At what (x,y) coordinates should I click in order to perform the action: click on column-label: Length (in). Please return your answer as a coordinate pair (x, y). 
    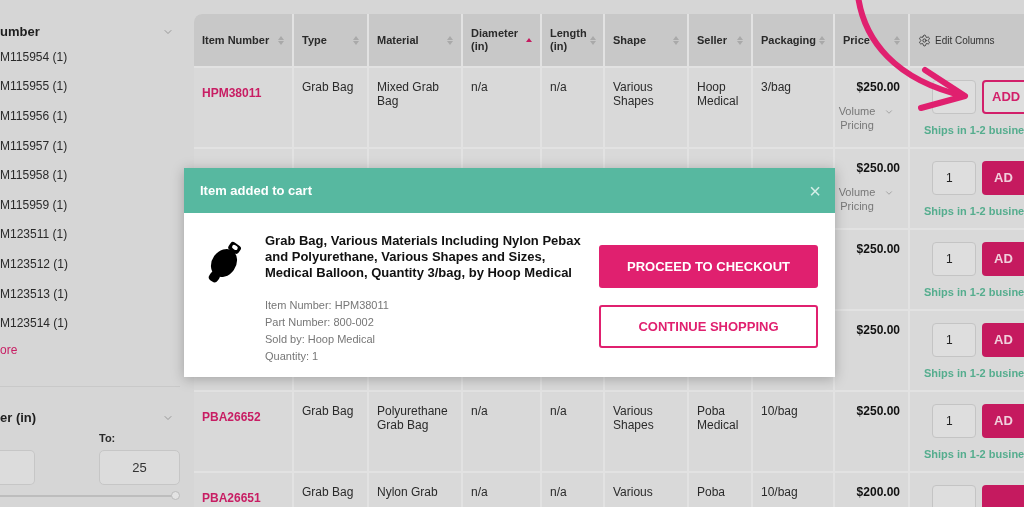
    Looking at the image, I should click on (568, 40).